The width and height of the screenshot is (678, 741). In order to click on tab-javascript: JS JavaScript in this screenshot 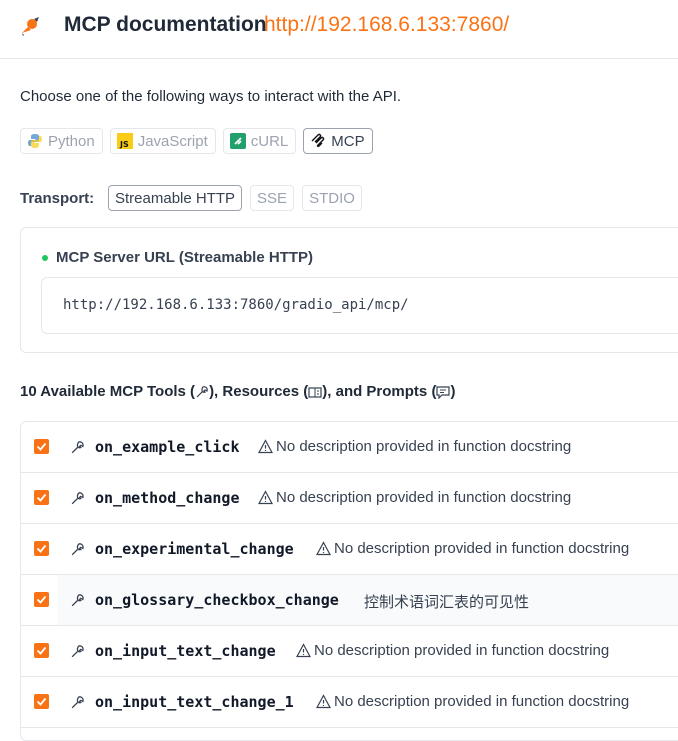, I will do `click(162, 141)`.